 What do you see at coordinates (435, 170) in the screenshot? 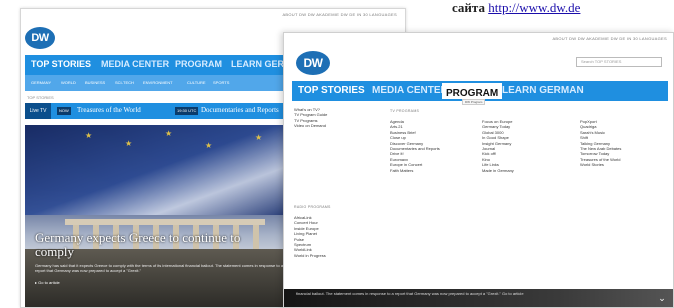
I see `menu-link: Faith Matters` at bounding box center [435, 170].